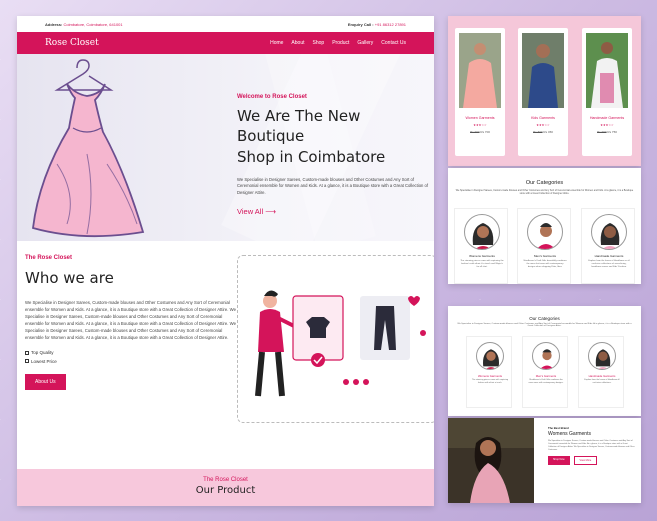  I want to click on enquiry-label: Enquiry Call :, so click(360, 24).